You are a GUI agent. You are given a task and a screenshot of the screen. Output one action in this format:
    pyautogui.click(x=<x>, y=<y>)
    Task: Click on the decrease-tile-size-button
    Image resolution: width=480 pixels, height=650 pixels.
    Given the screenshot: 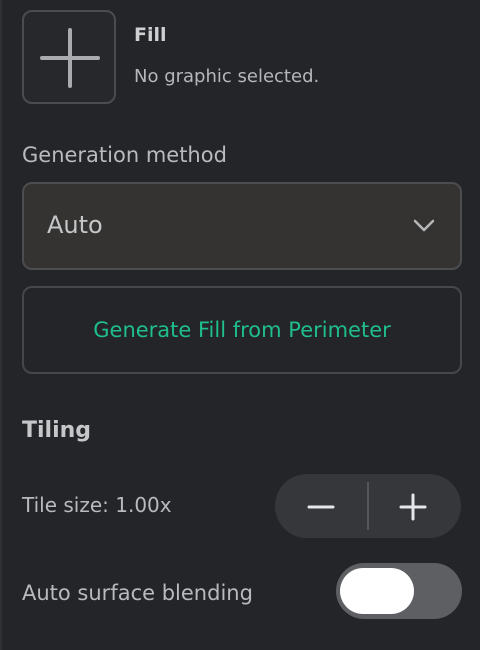 What is the action you would take?
    pyautogui.click(x=321, y=506)
    